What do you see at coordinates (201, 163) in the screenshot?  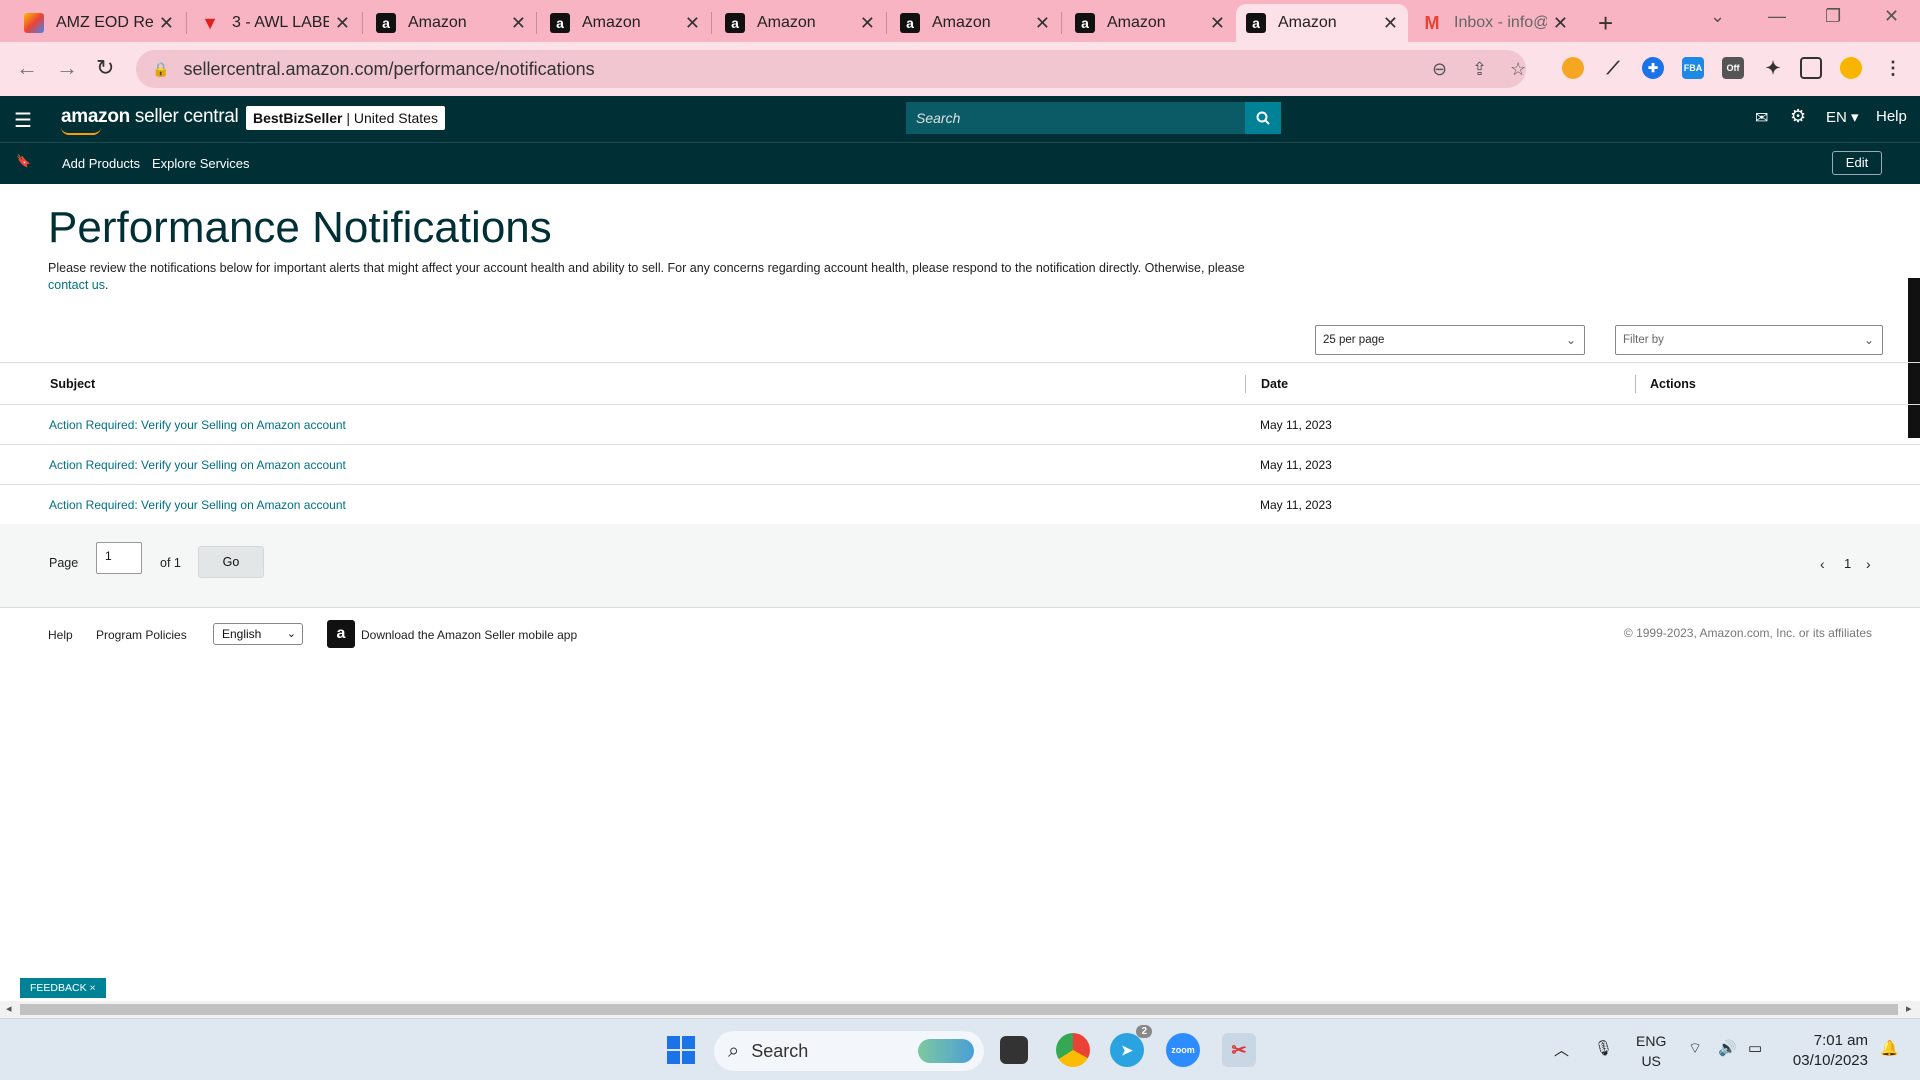 I see `nav-explore-services: Explore Services` at bounding box center [201, 163].